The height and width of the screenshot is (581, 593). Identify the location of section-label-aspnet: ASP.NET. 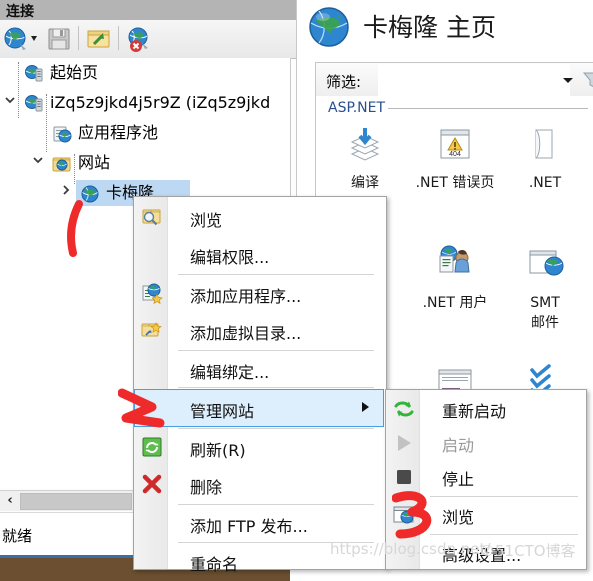
(357, 108).